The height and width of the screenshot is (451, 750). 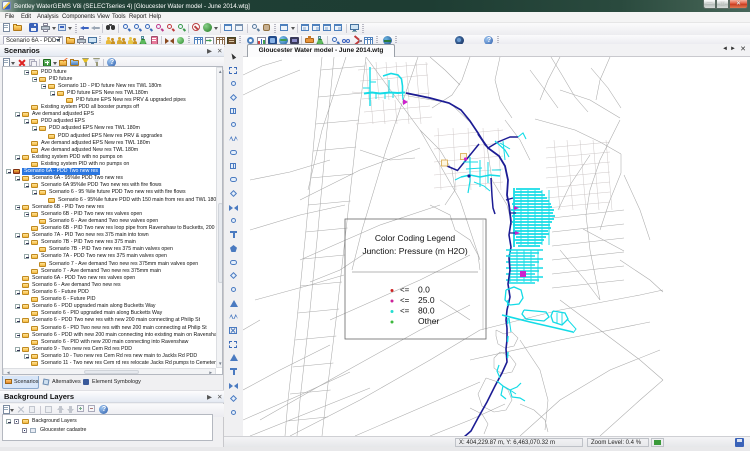 I want to click on svg-text: Junction: Pressure (m H2O), so click(x=415, y=251).